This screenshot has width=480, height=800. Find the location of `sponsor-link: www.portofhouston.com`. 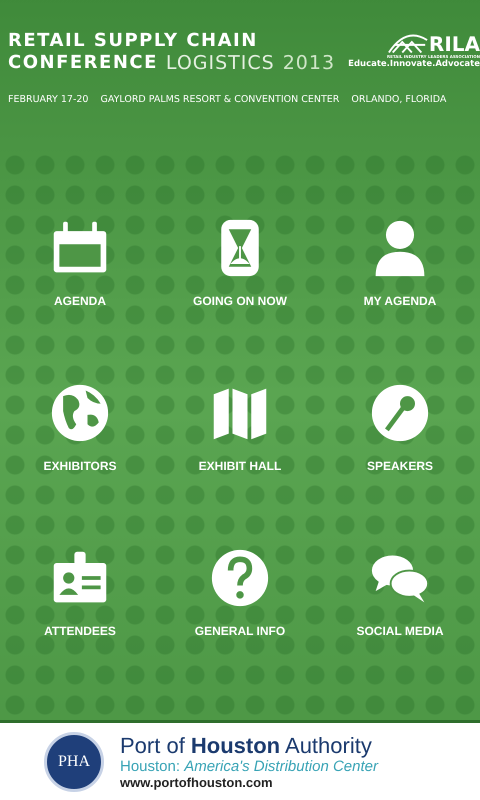

sponsor-link: www.portofhouston.com is located at coordinates (249, 782).